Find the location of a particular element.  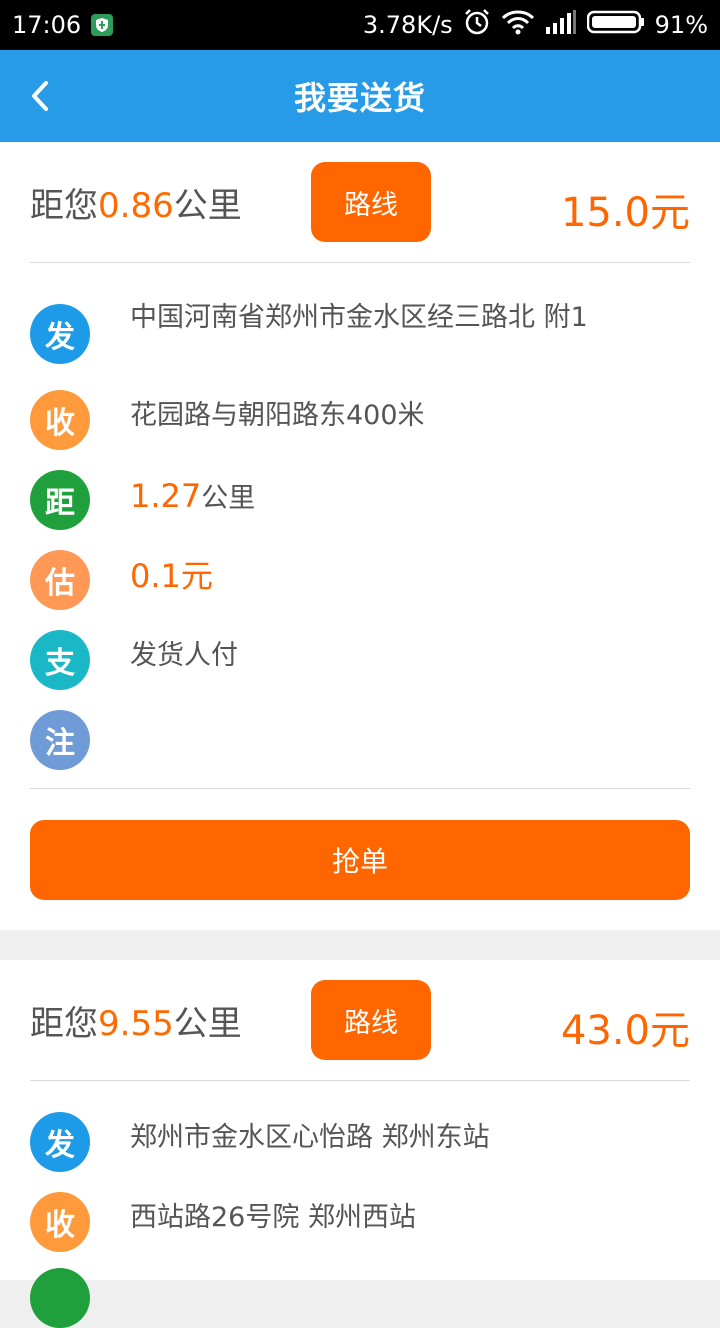

app-bar: 我要送货 is located at coordinates (360, 96).